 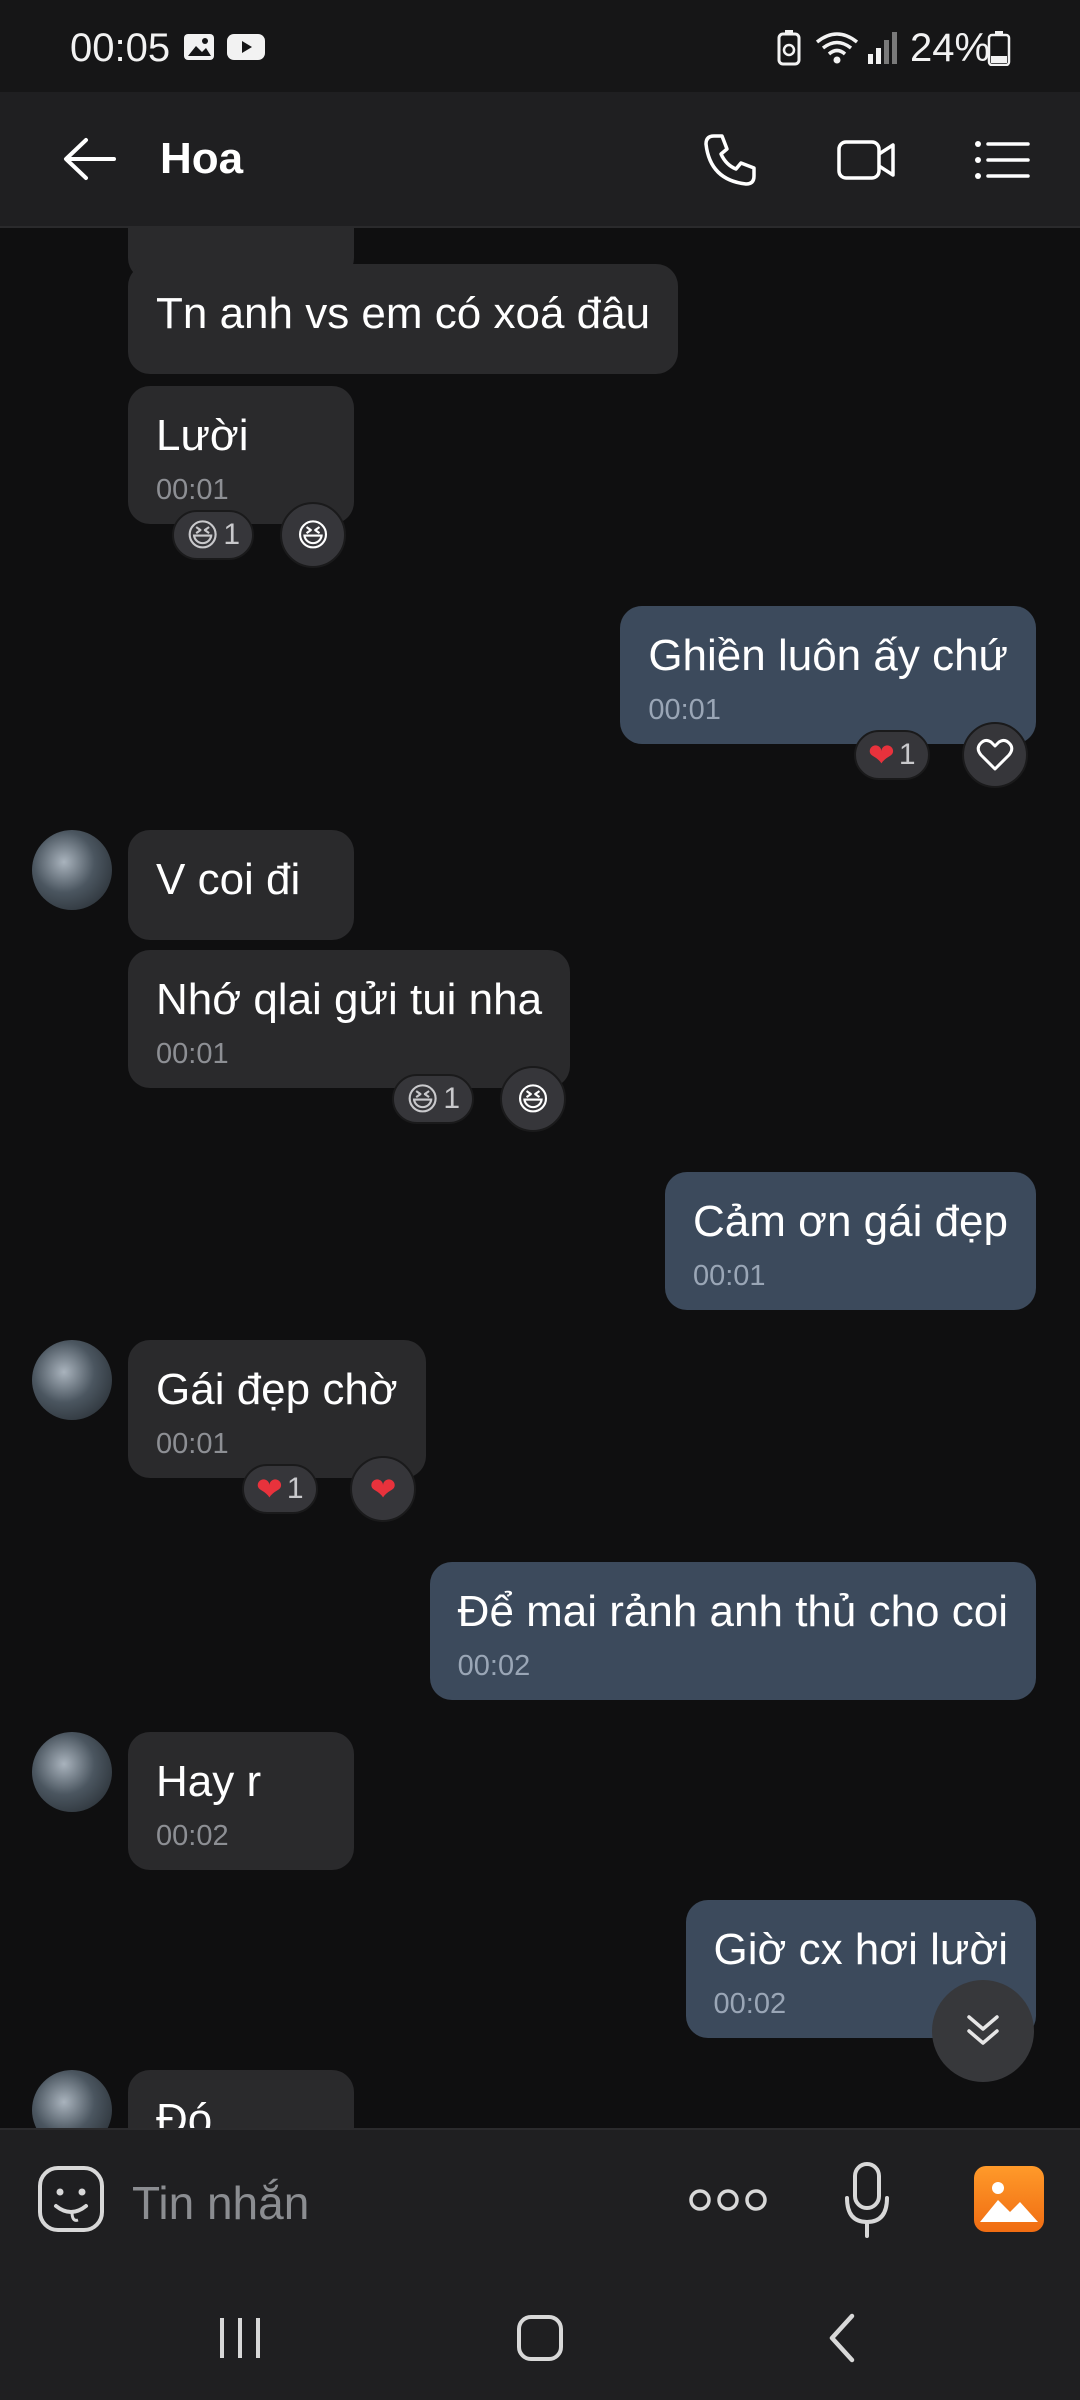 I want to click on back-arrow-icon, so click(x=90, y=159).